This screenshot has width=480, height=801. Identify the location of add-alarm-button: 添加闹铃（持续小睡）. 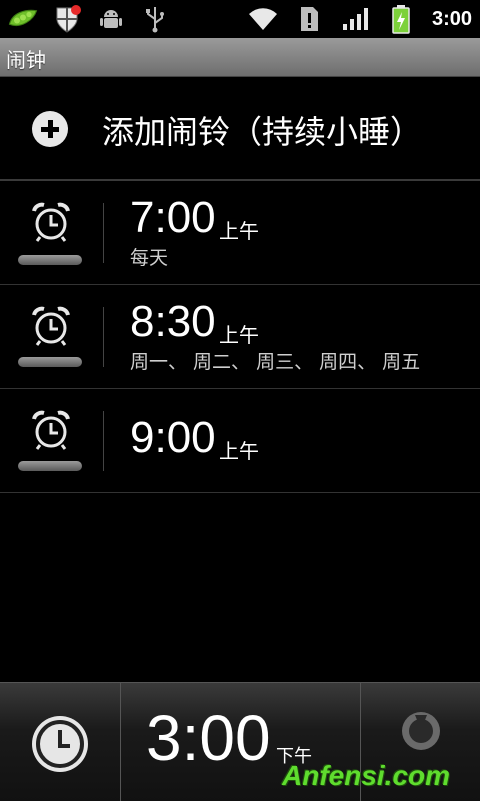
(240, 129).